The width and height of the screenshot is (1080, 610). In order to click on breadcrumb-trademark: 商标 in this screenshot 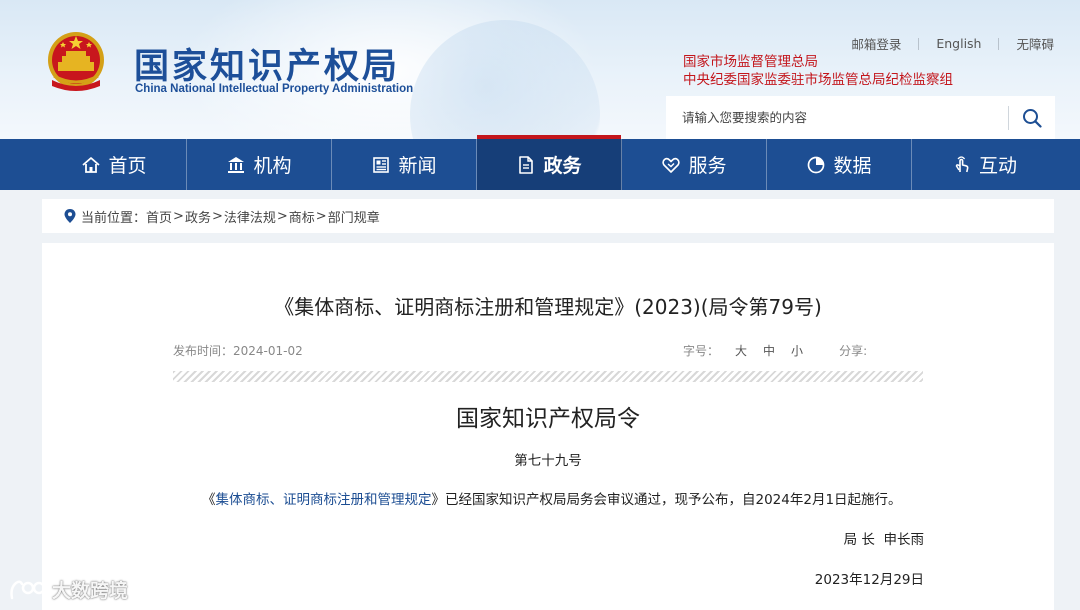, I will do `click(302, 216)`.